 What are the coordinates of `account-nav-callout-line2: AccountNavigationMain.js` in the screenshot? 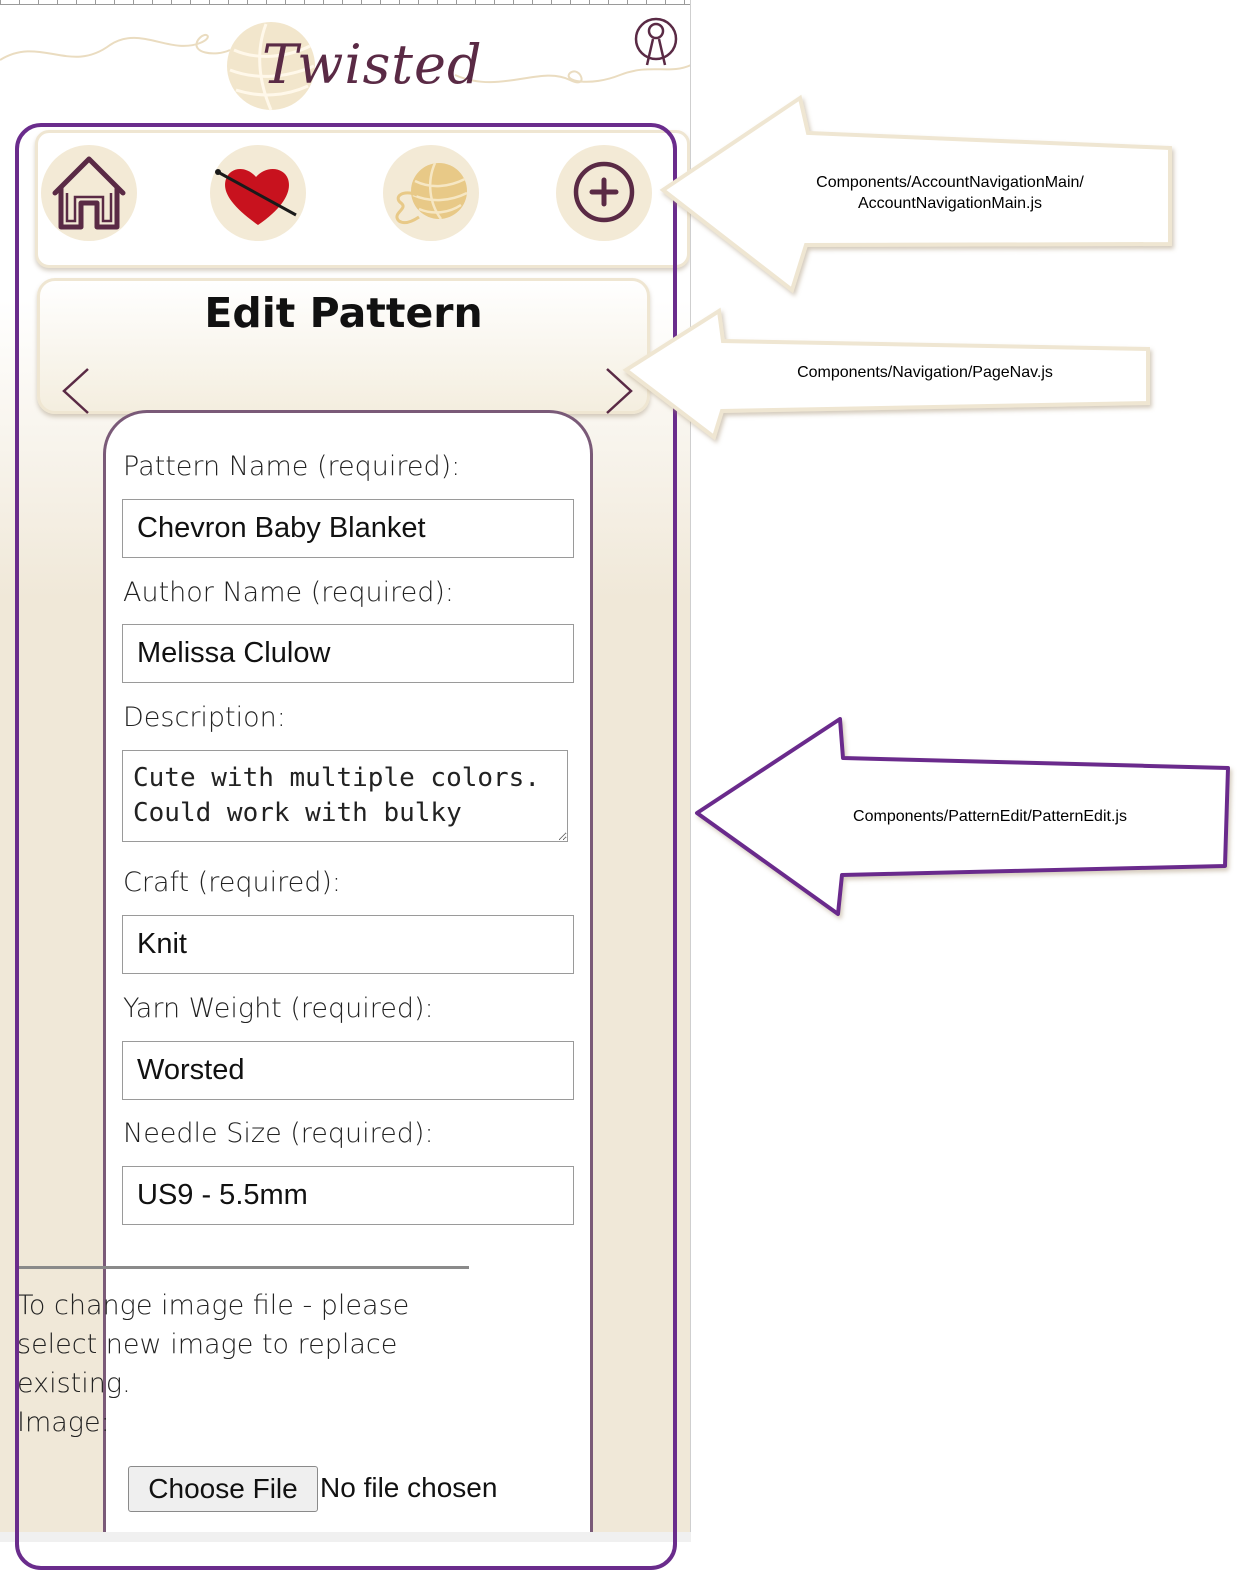 It's located at (950, 203).